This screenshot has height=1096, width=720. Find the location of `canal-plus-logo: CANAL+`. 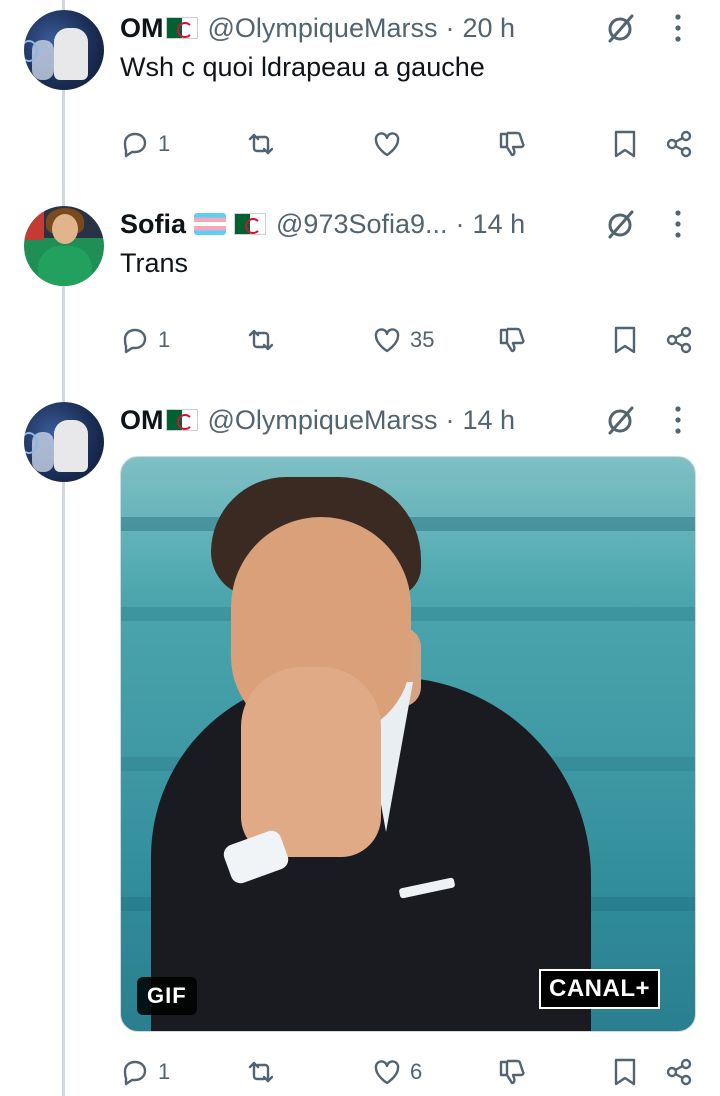

canal-plus-logo: CANAL+ is located at coordinates (600, 989).